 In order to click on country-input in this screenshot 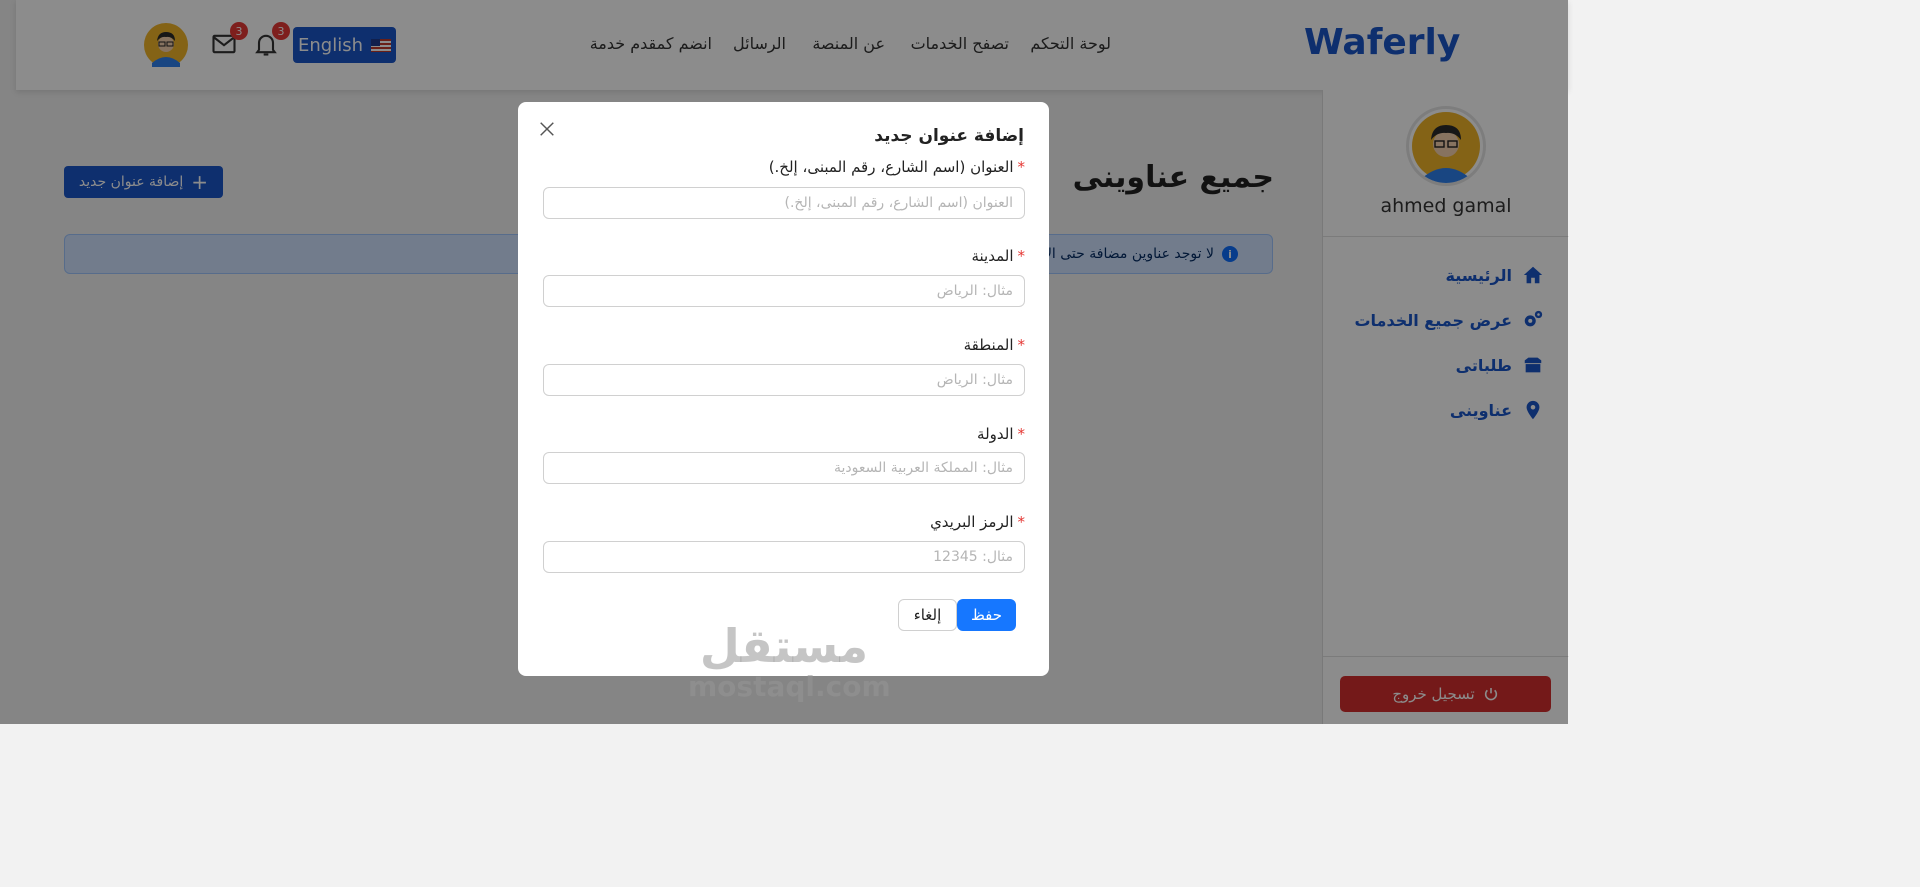, I will do `click(784, 468)`.